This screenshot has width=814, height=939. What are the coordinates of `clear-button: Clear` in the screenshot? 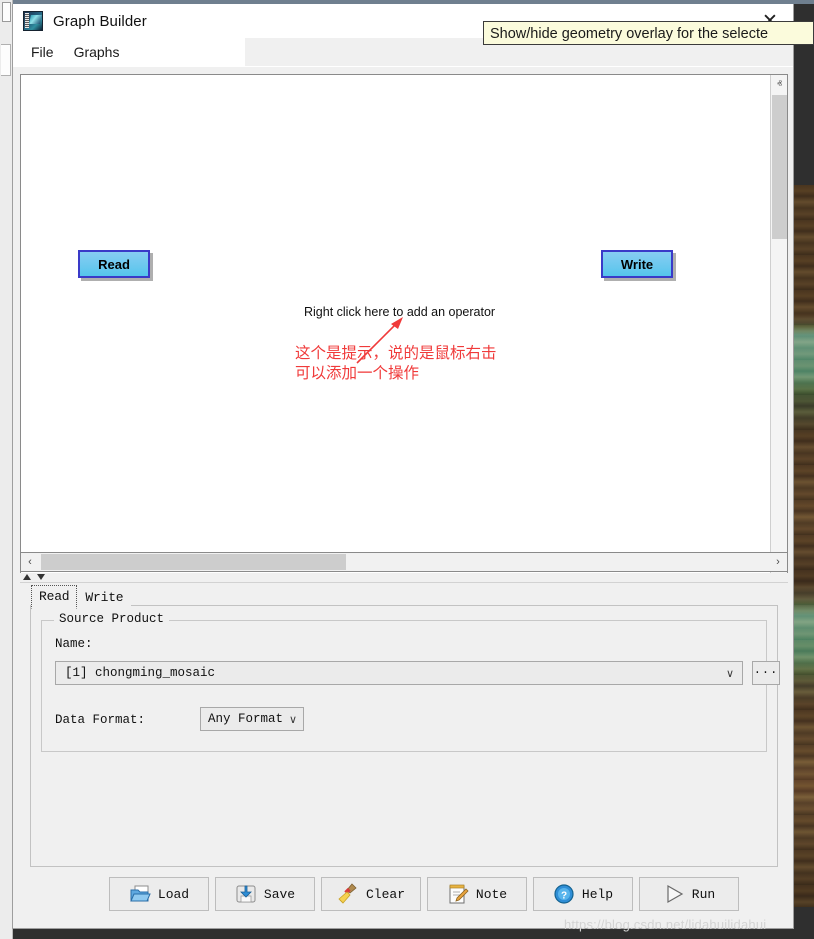 It's located at (371, 894).